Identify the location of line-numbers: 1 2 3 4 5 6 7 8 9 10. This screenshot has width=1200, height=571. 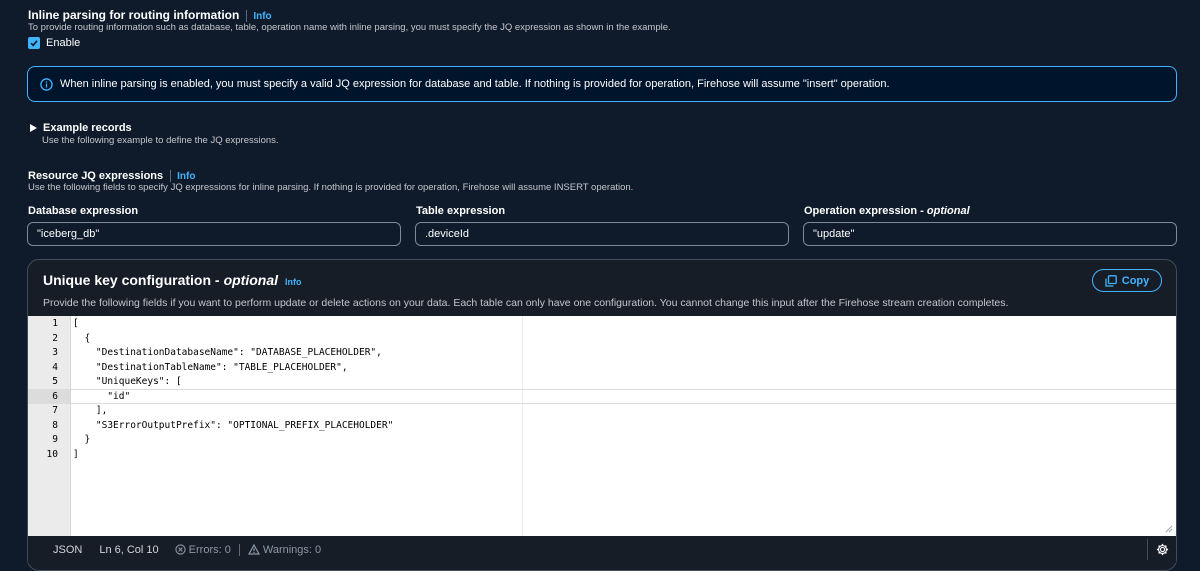
(43, 390).